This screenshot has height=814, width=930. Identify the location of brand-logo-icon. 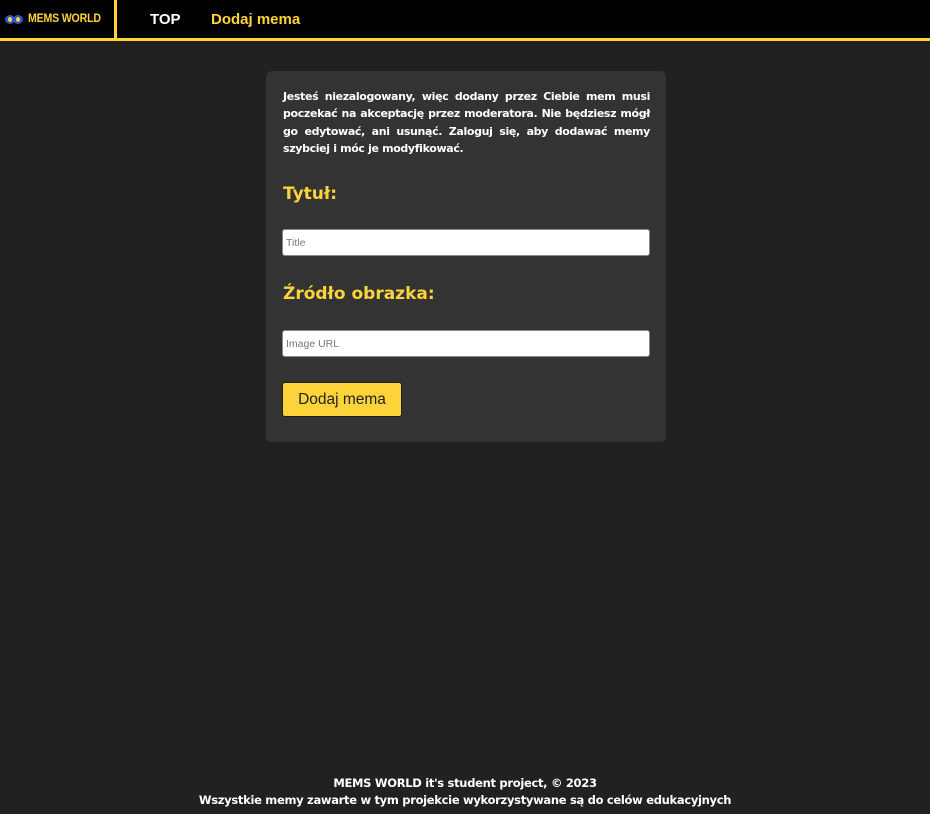
(14, 19).